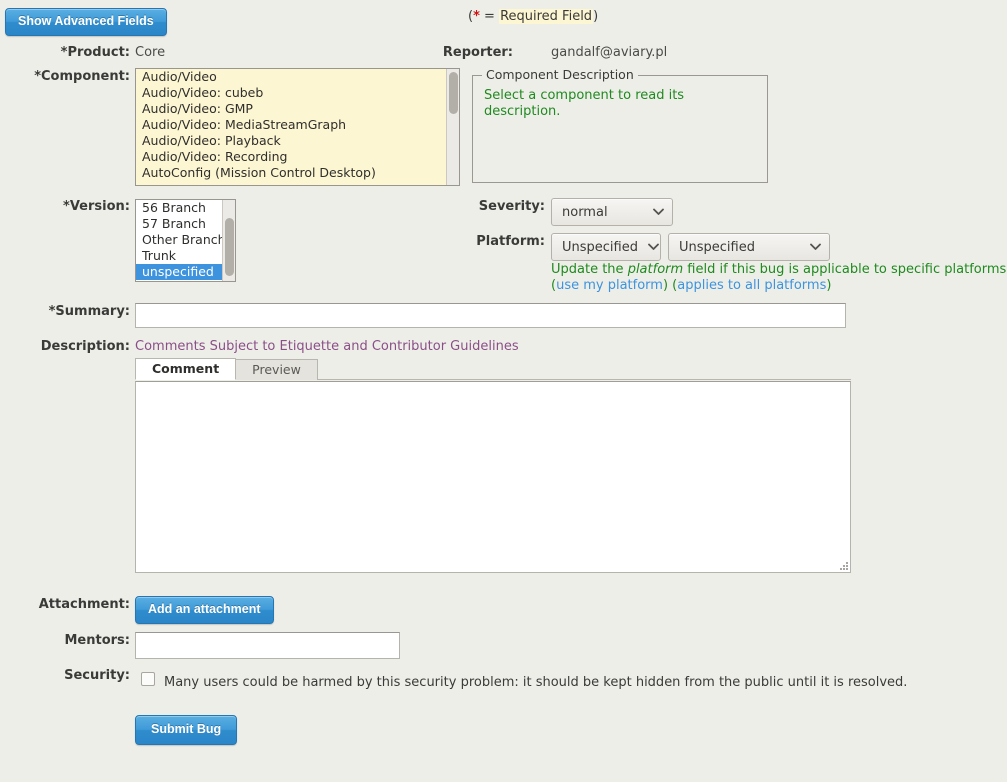 This screenshot has height=782, width=1007. I want to click on component-label: *Component:, so click(67, 76).